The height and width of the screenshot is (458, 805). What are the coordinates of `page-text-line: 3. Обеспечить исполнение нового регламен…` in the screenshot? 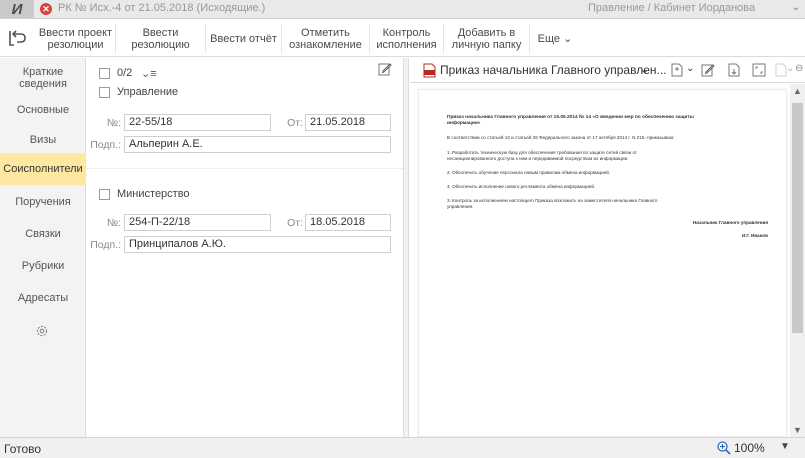 It's located at (521, 186).